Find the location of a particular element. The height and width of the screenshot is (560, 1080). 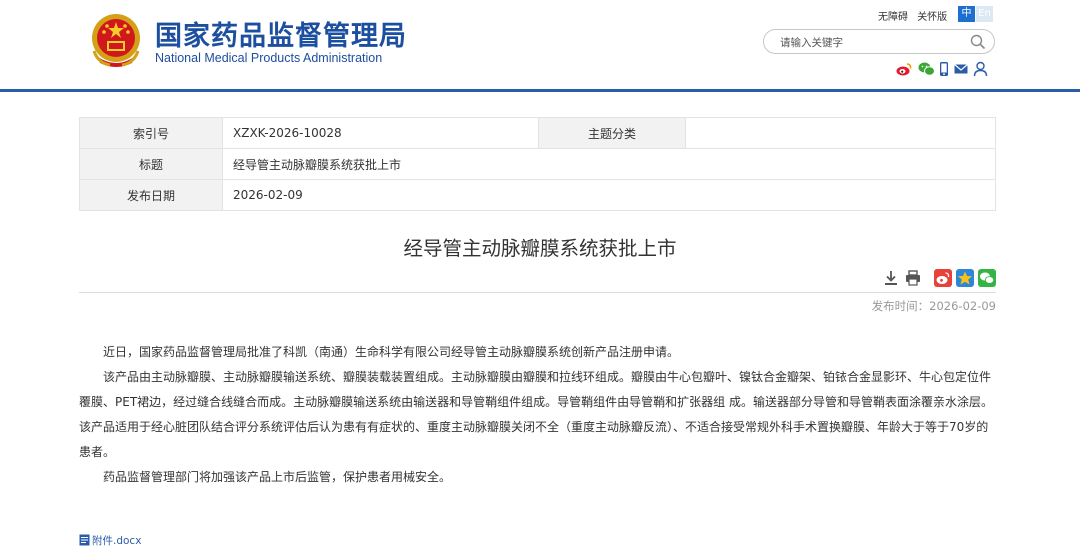

top-links: 无障碍 关怀版 is located at coordinates (915, 15).